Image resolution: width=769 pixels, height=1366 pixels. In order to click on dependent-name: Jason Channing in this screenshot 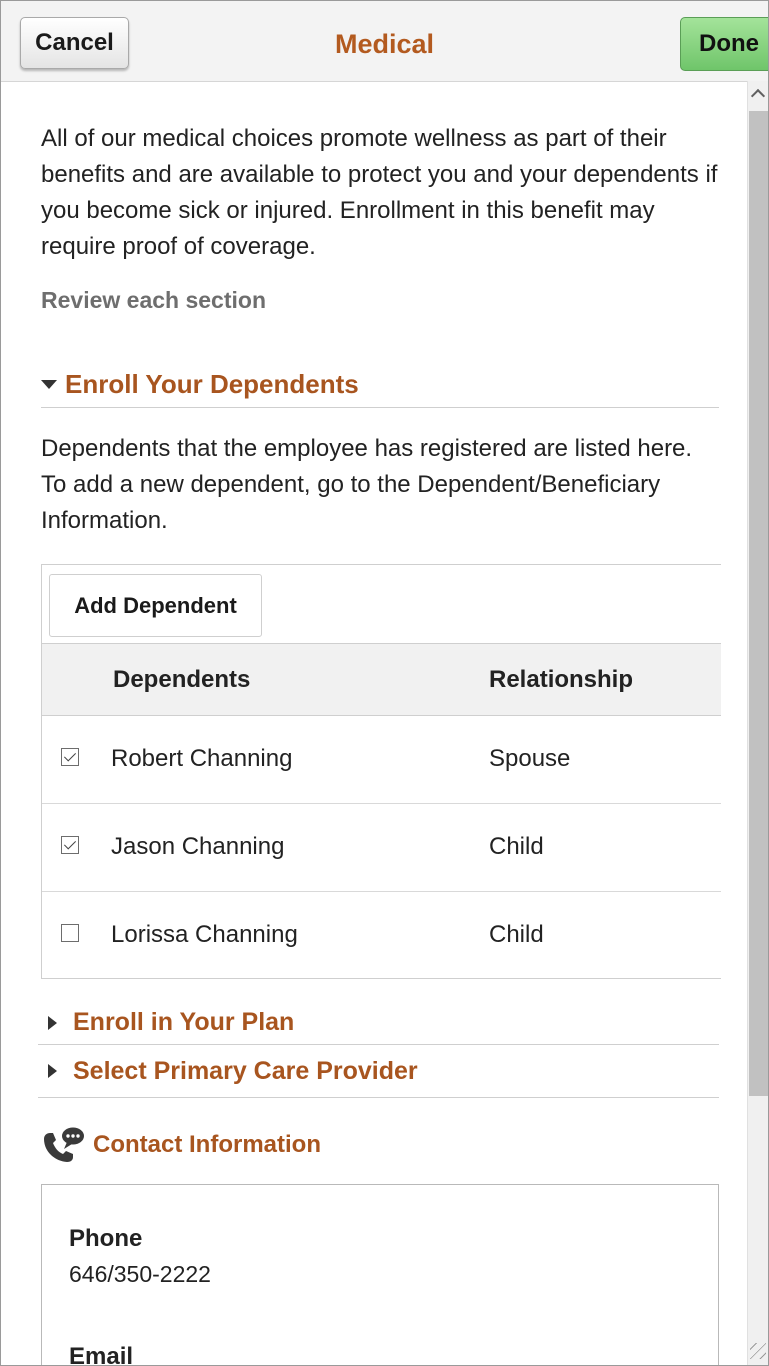, I will do `click(198, 846)`.